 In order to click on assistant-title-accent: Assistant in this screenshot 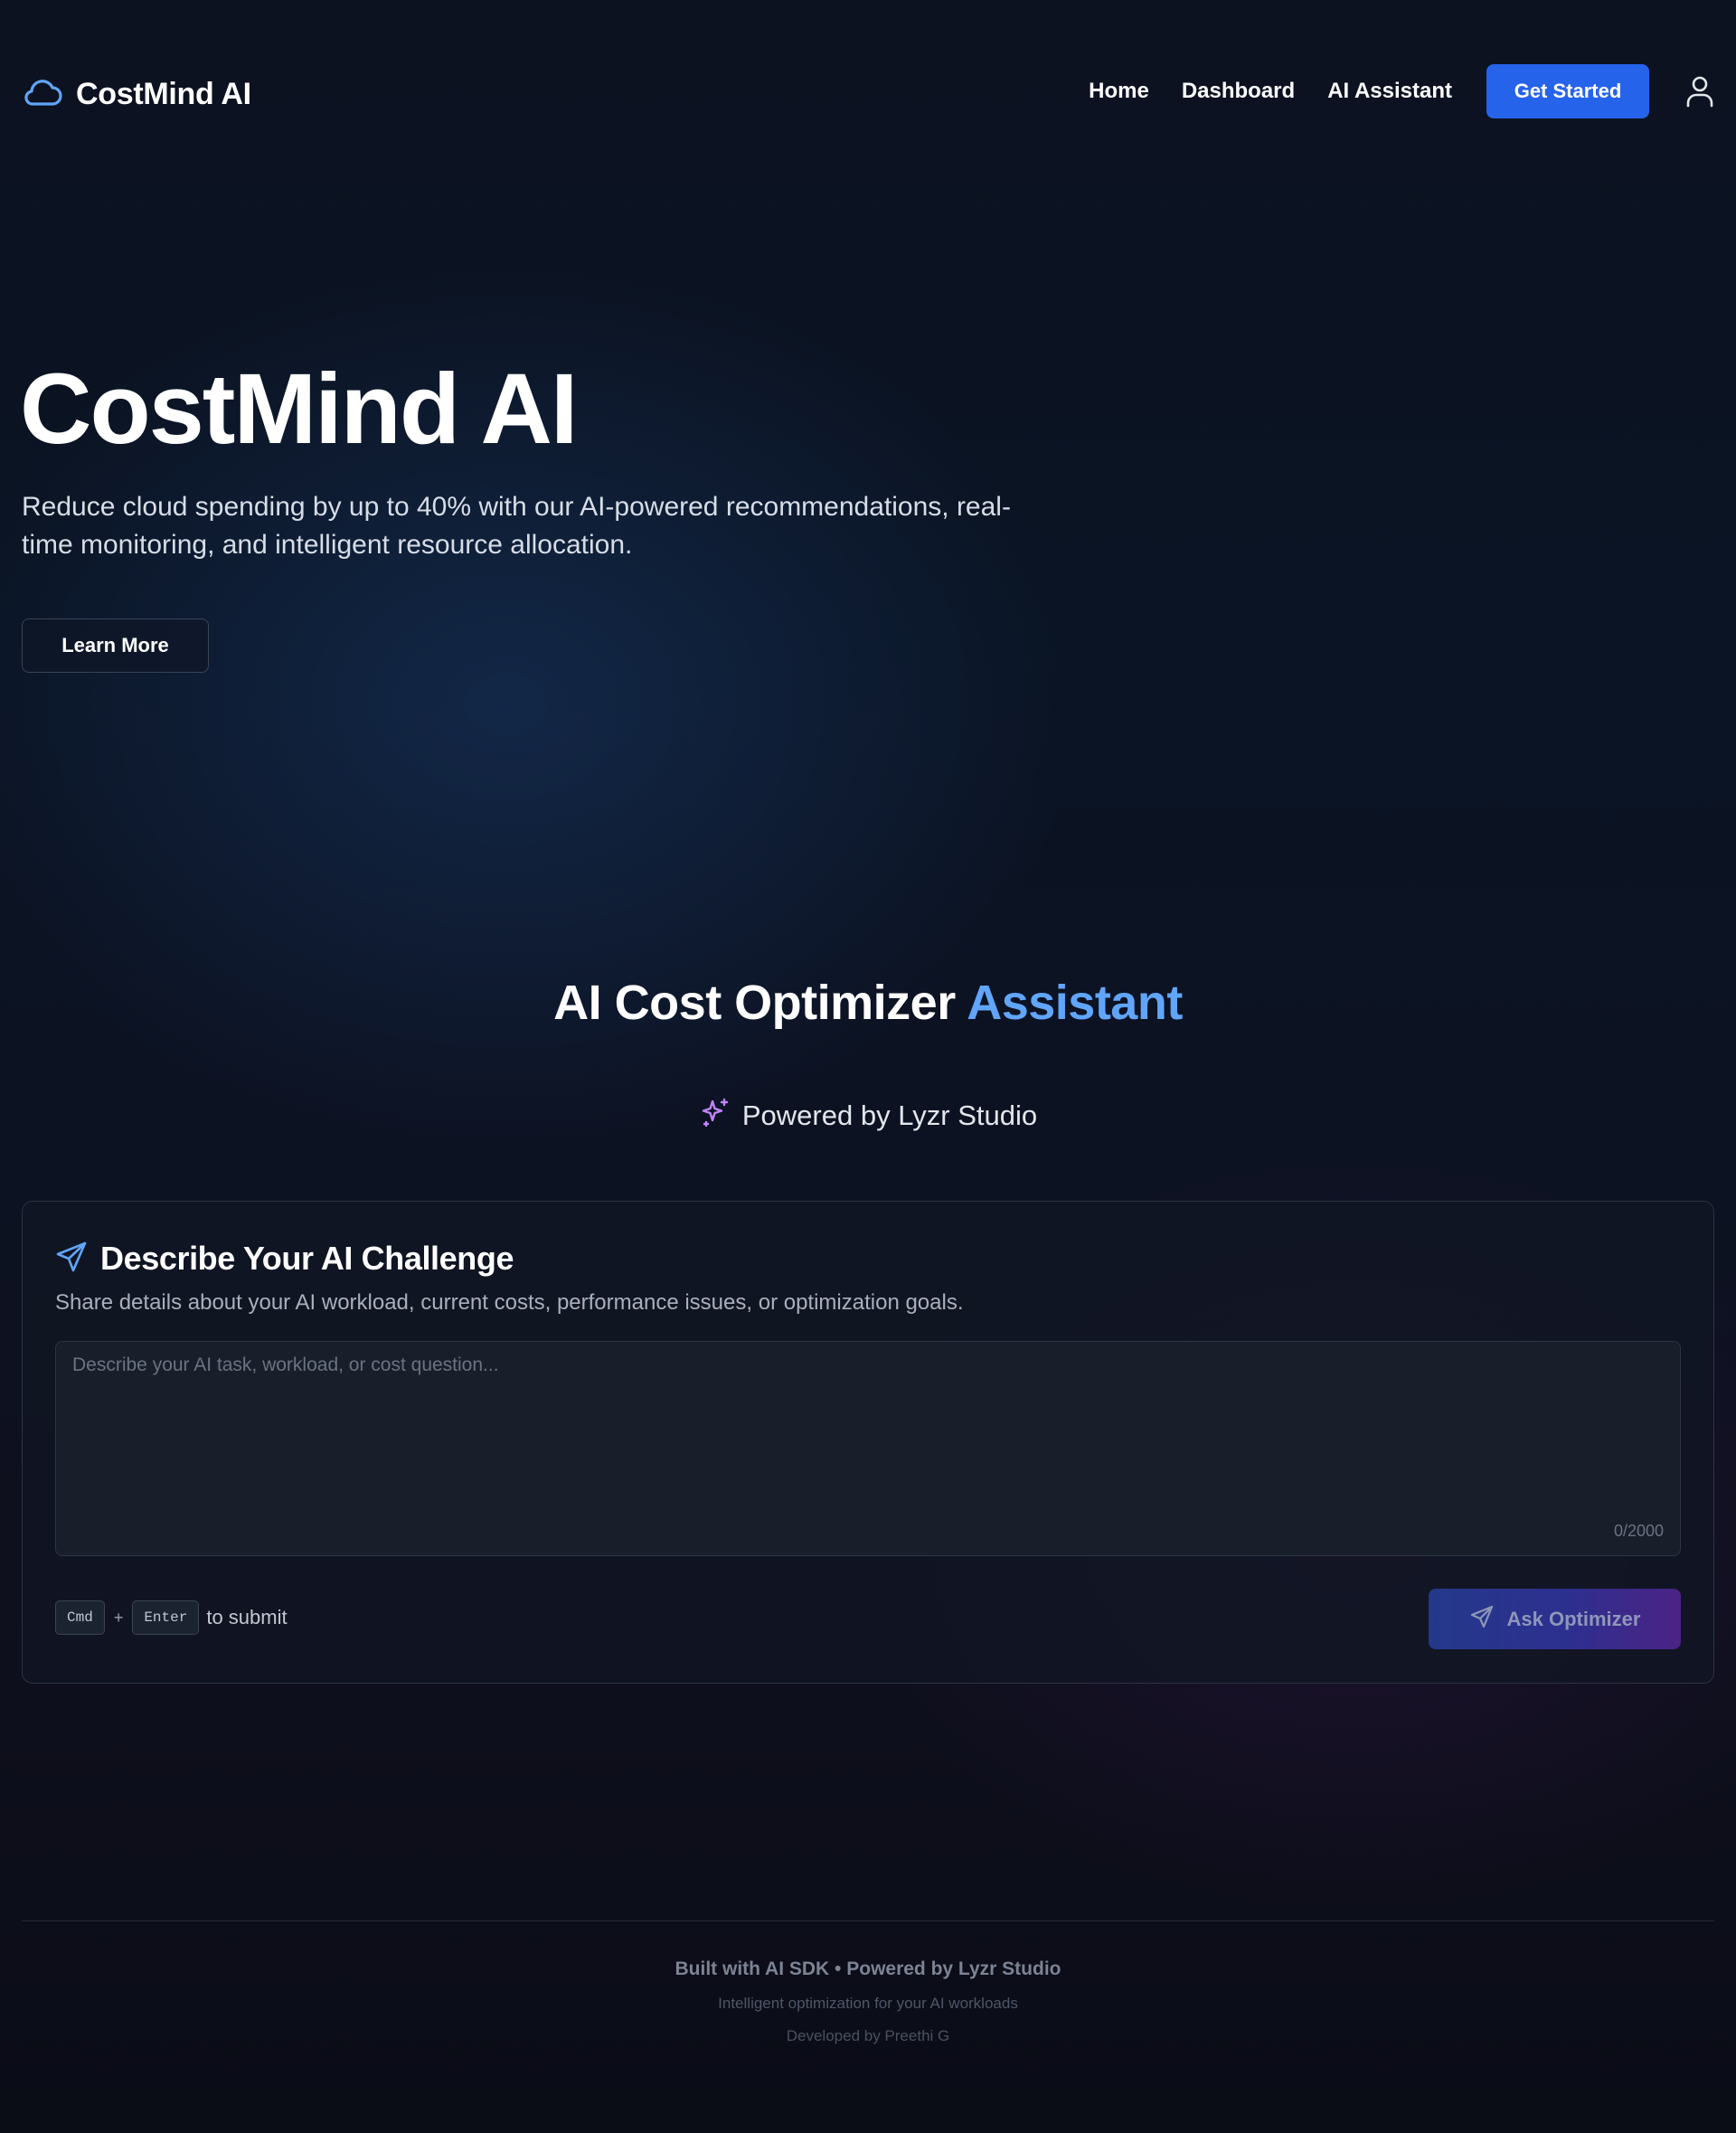, I will do `click(1075, 1003)`.